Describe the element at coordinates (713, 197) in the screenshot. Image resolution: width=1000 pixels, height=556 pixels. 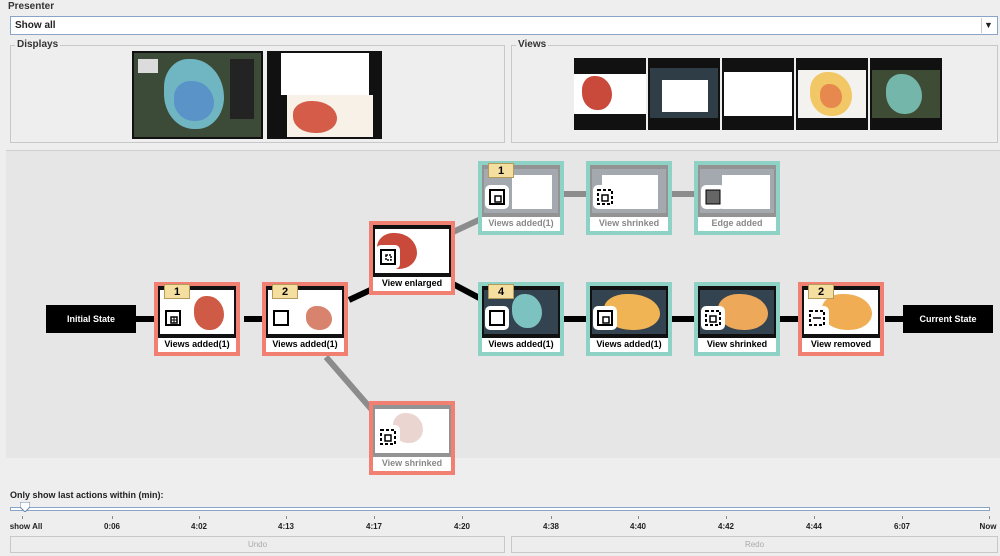
I see `edge-added-icon` at that location.